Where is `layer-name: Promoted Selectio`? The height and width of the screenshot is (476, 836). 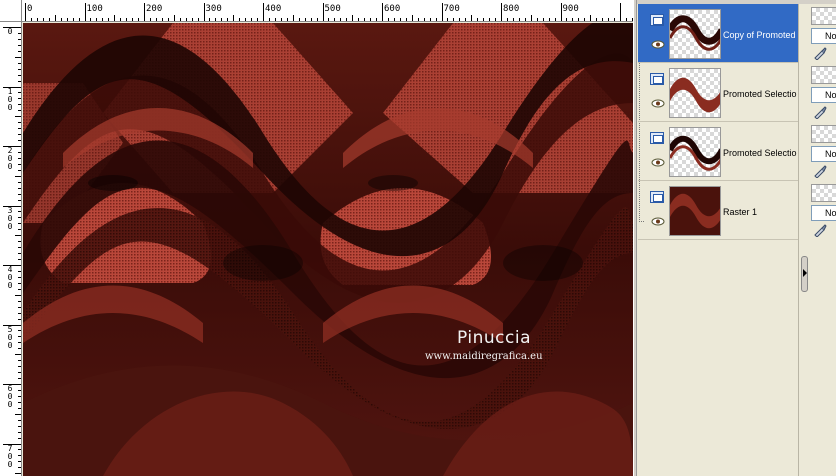 layer-name: Promoted Selectio is located at coordinates (760, 94).